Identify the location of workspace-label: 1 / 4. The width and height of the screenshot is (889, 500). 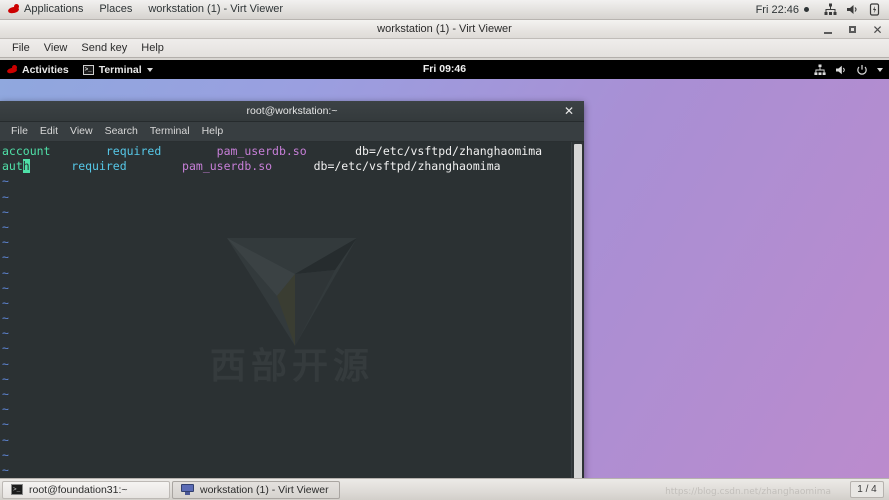
(867, 489).